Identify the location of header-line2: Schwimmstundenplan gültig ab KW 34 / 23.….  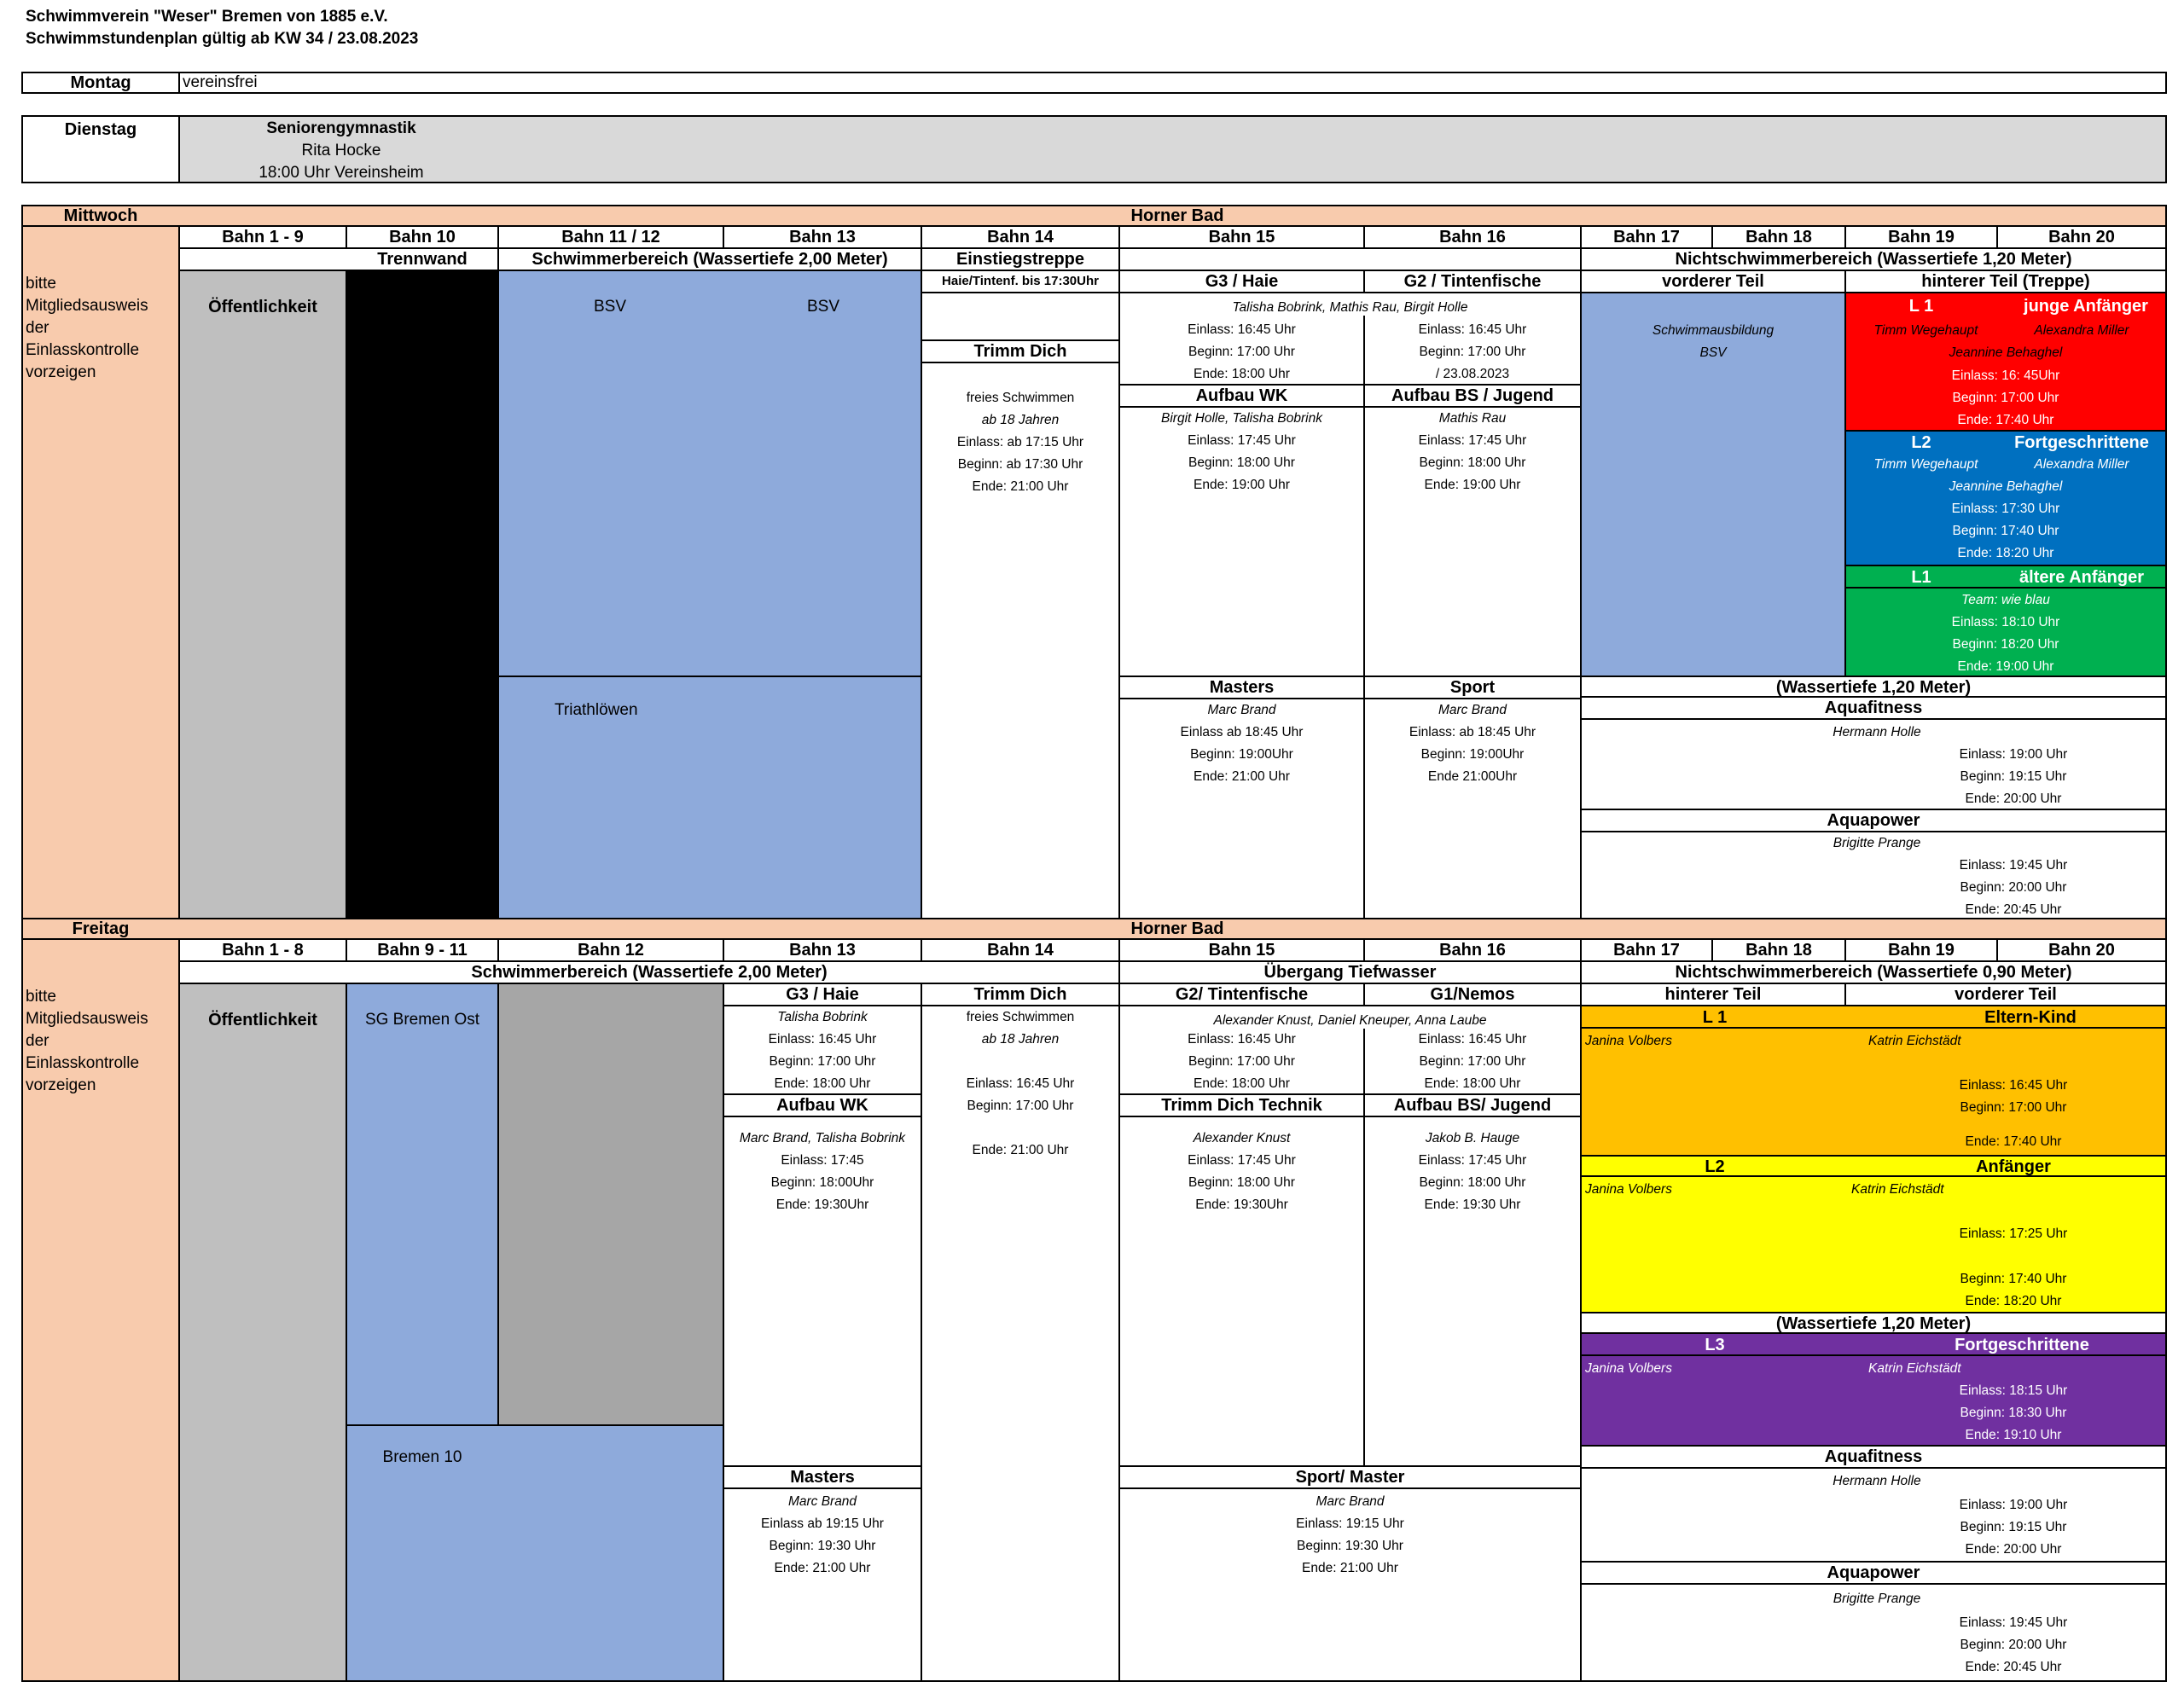
(223, 39).